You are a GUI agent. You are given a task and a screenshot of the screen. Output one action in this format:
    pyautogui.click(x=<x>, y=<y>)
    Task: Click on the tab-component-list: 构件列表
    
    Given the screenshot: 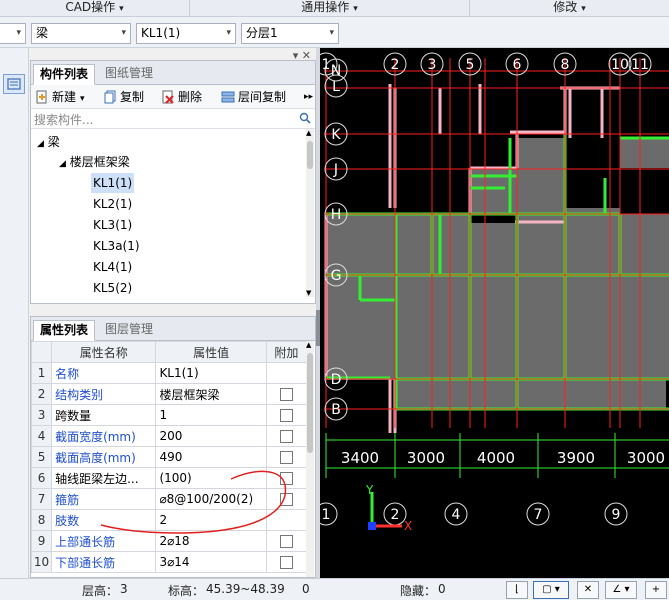 What is the action you would take?
    pyautogui.click(x=64, y=74)
    